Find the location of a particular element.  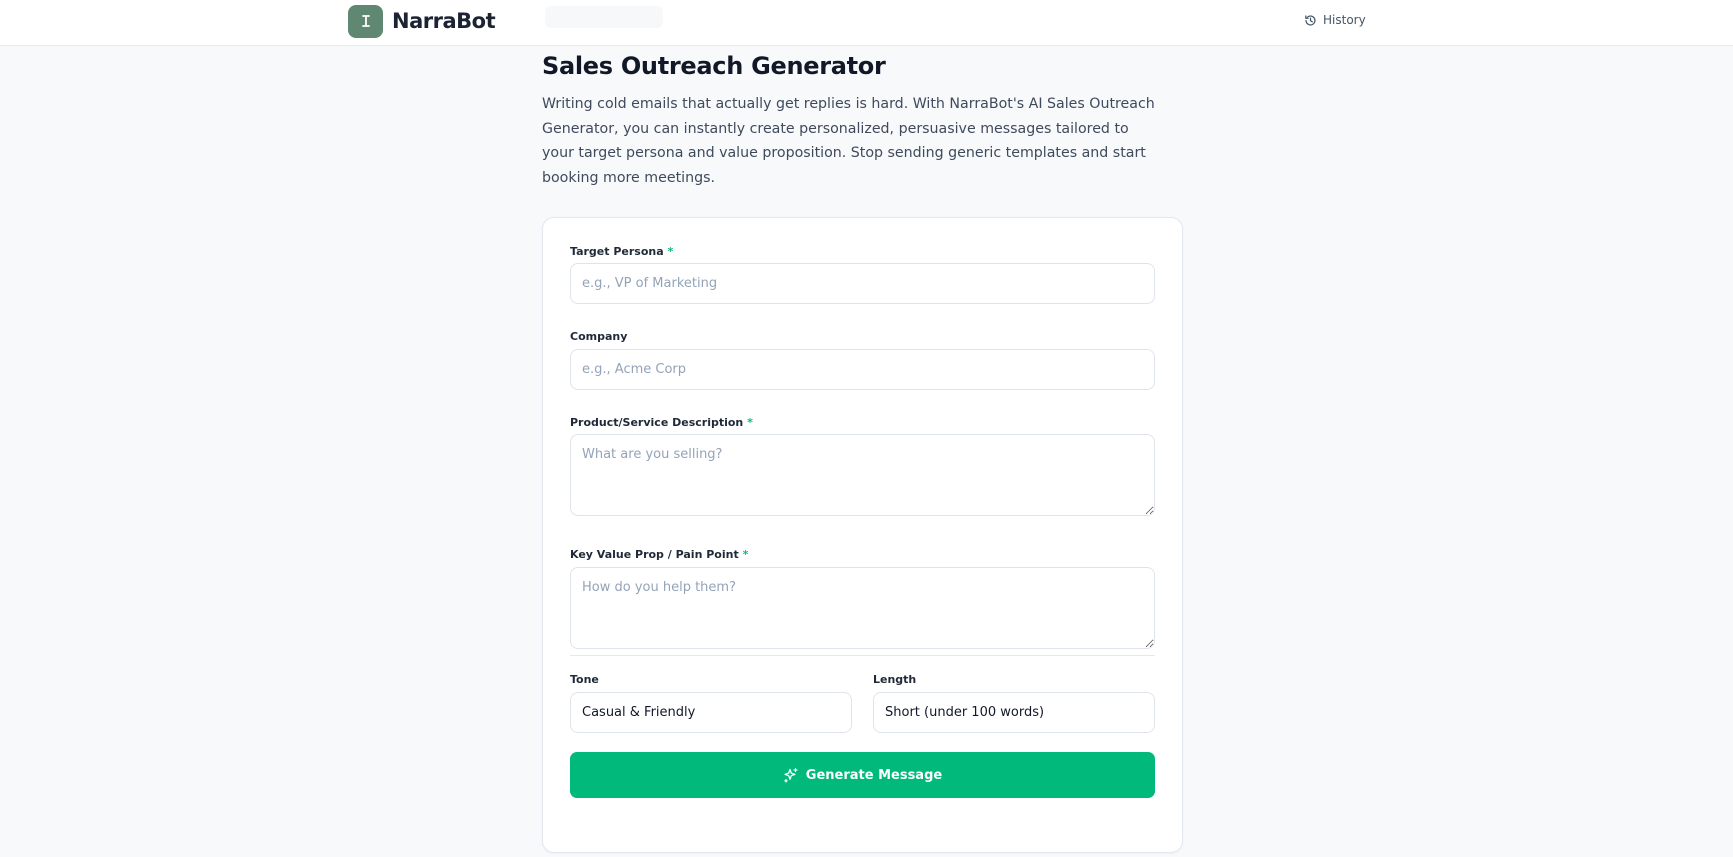

product-description-textarea is located at coordinates (862, 475).